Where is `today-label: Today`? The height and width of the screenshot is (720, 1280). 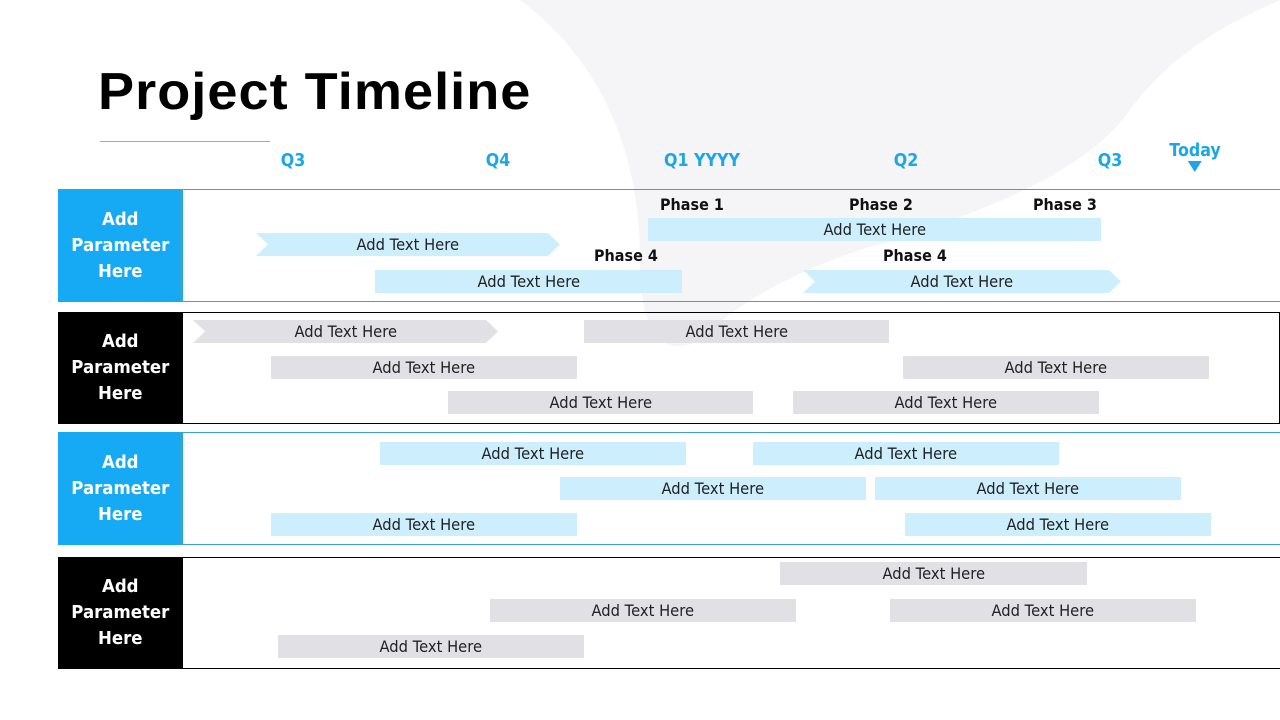
today-label: Today is located at coordinates (1195, 150).